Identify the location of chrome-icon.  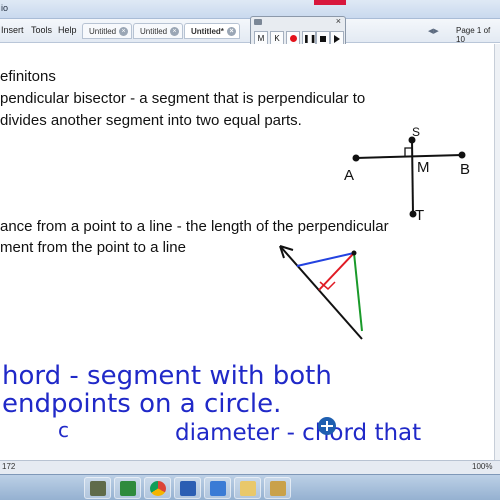
(158, 488).